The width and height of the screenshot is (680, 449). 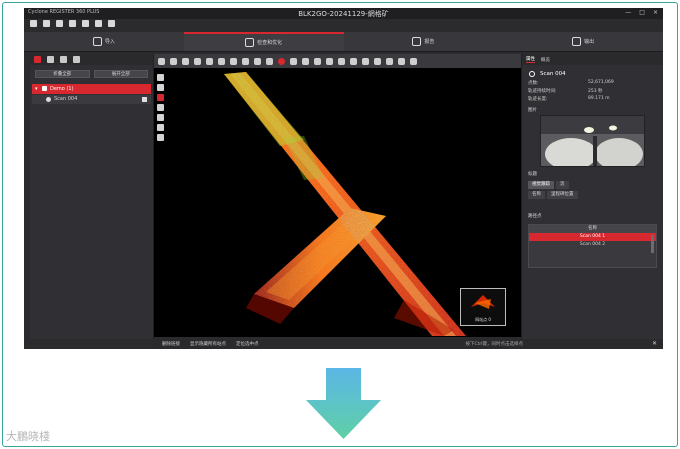 What do you see at coordinates (221, 61) in the screenshot?
I see `crop-icon` at bounding box center [221, 61].